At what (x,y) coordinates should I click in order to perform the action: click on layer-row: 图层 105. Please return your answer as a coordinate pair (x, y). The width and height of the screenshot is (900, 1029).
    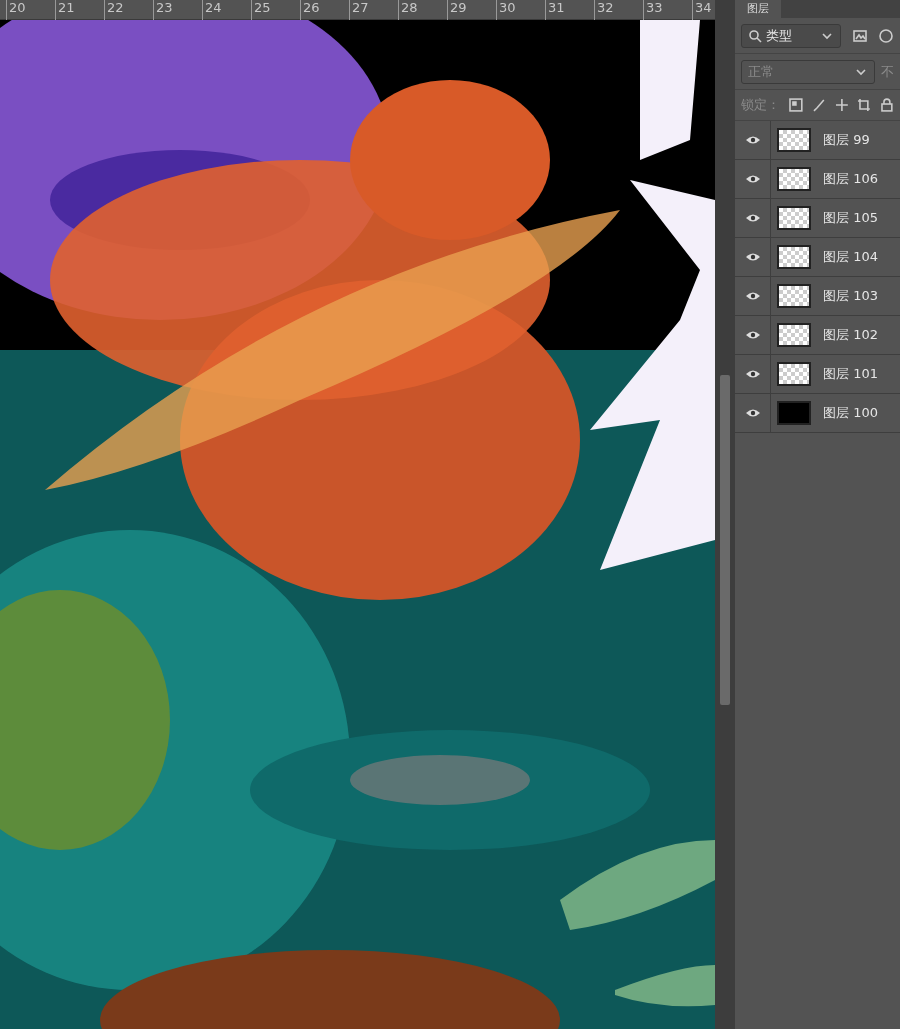
    Looking at the image, I should click on (817, 218).